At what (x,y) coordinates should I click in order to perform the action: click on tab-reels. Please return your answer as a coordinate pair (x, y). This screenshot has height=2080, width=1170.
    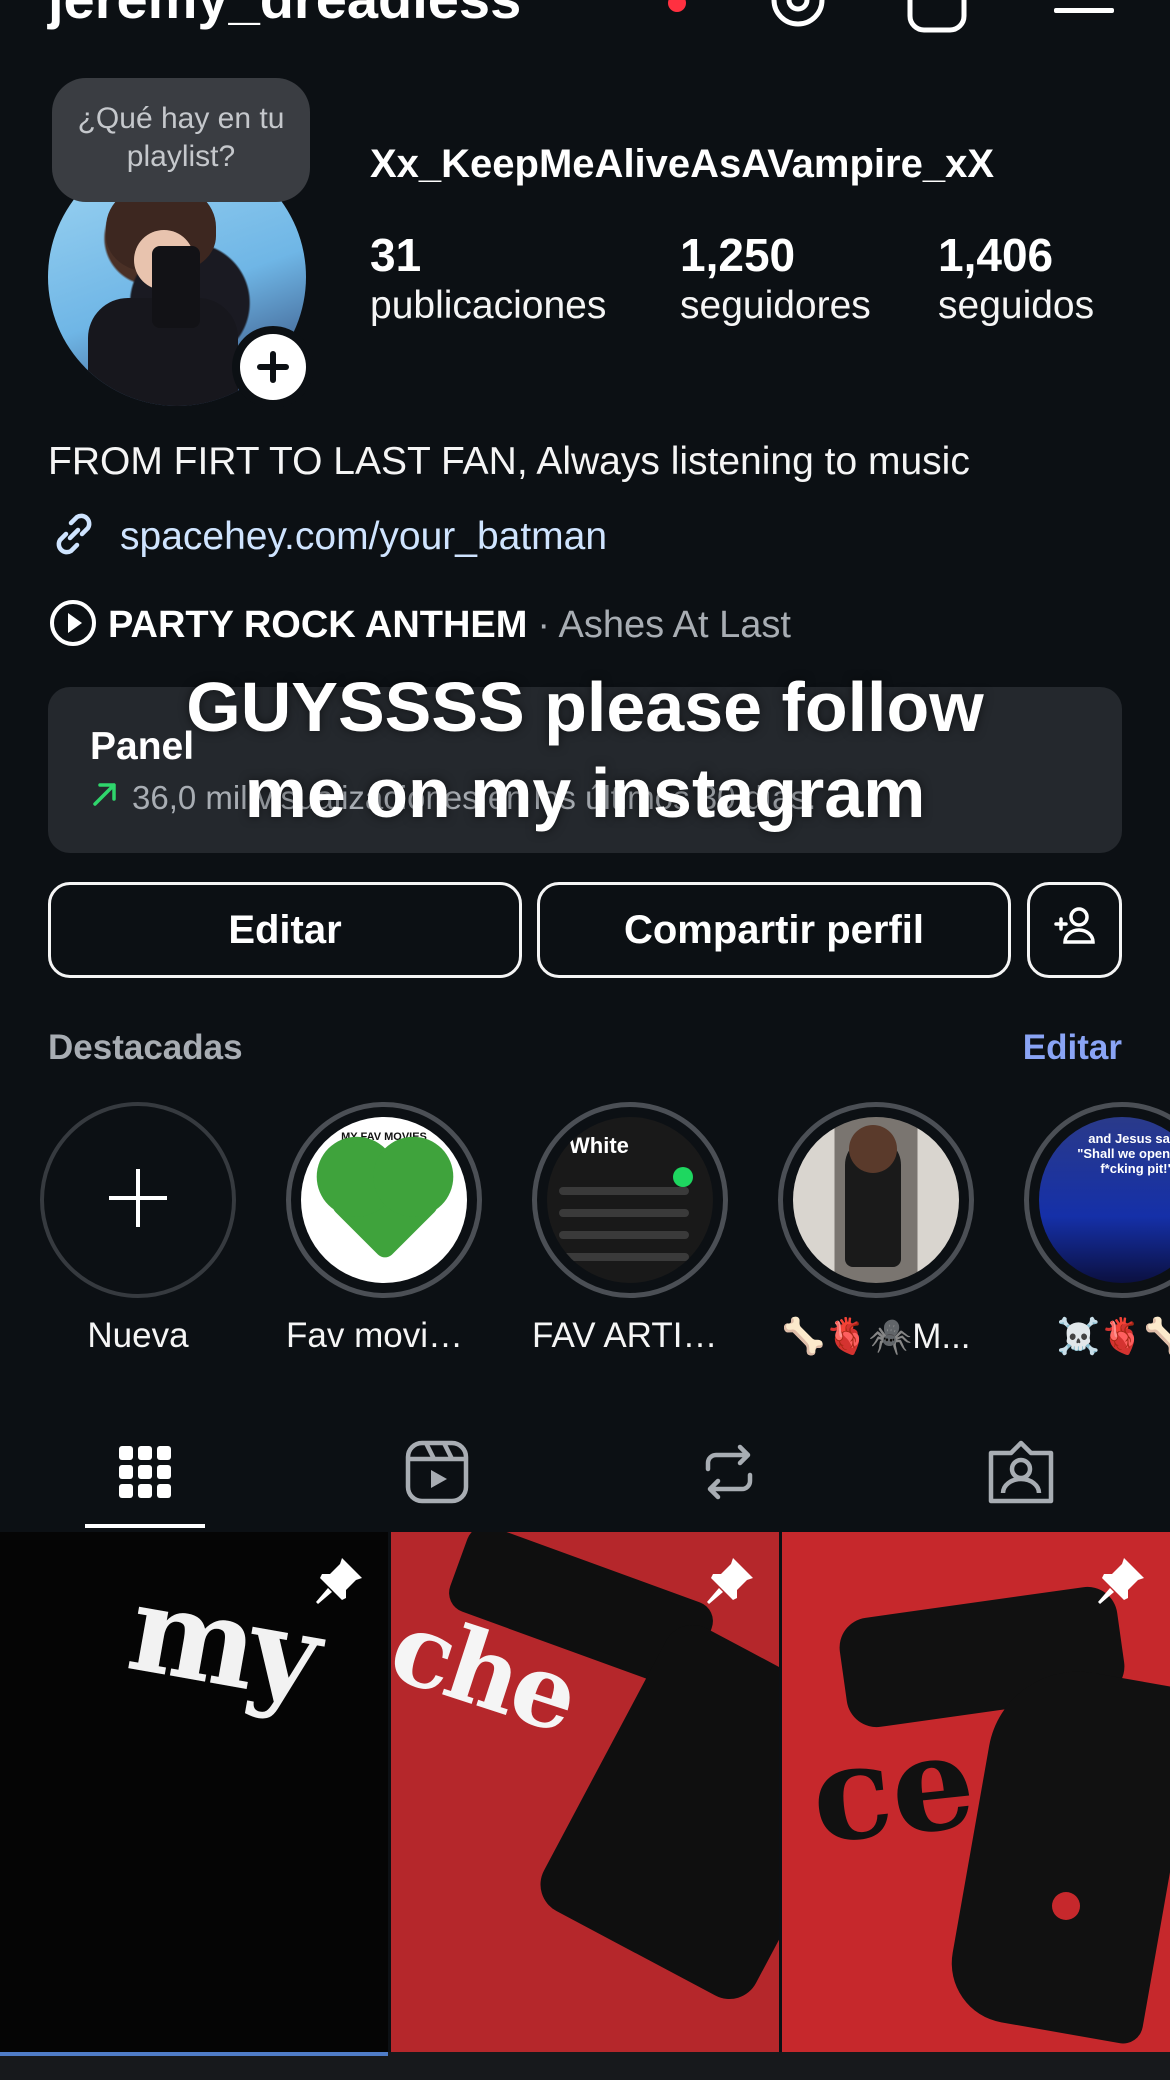
    Looking at the image, I should click on (437, 1474).